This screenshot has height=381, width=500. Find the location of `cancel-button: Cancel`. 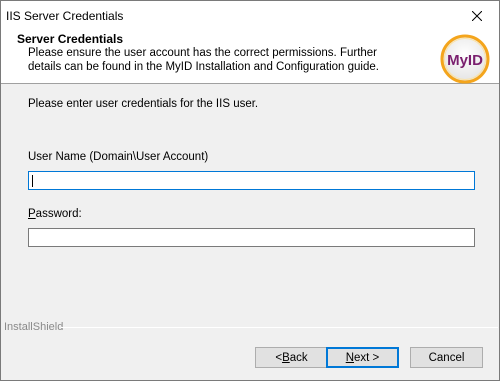

cancel-button: Cancel is located at coordinates (446, 357).